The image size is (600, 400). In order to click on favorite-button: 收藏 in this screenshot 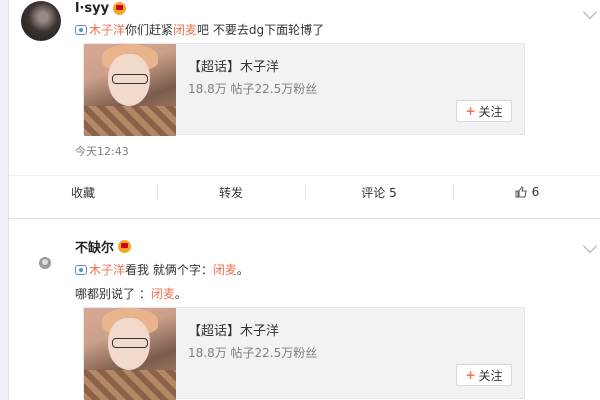, I will do `click(83, 192)`.